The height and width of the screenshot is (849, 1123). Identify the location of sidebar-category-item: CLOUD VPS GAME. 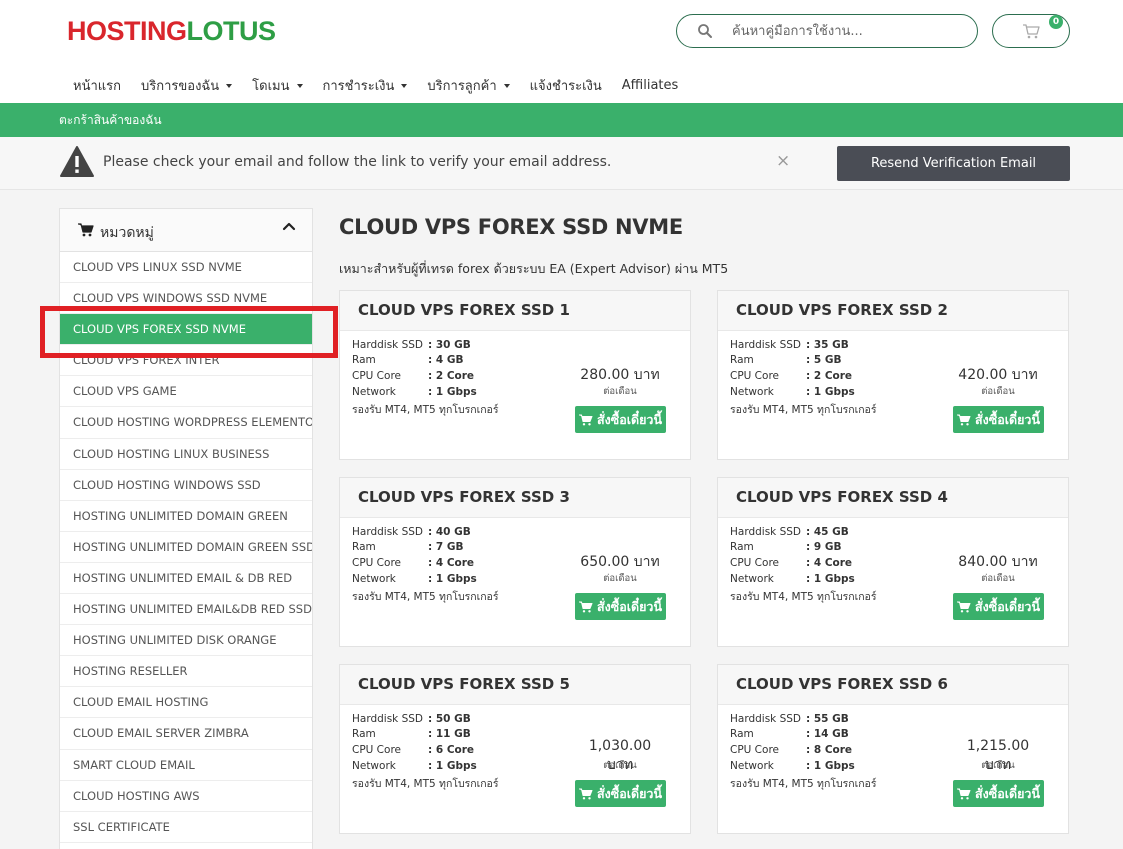
(186, 392).